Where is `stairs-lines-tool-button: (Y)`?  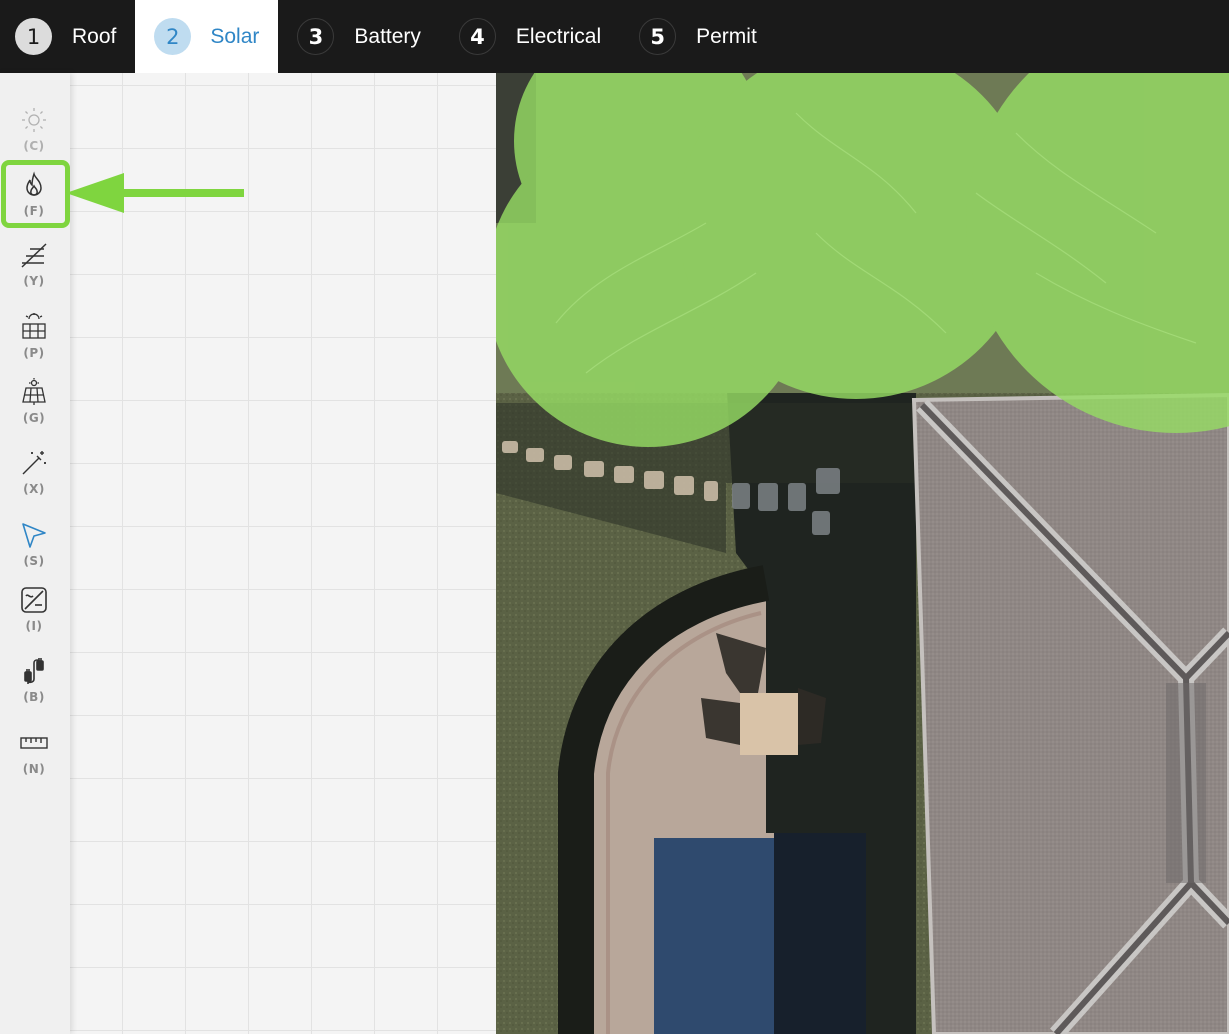 stairs-lines-tool-button: (Y) is located at coordinates (34, 272).